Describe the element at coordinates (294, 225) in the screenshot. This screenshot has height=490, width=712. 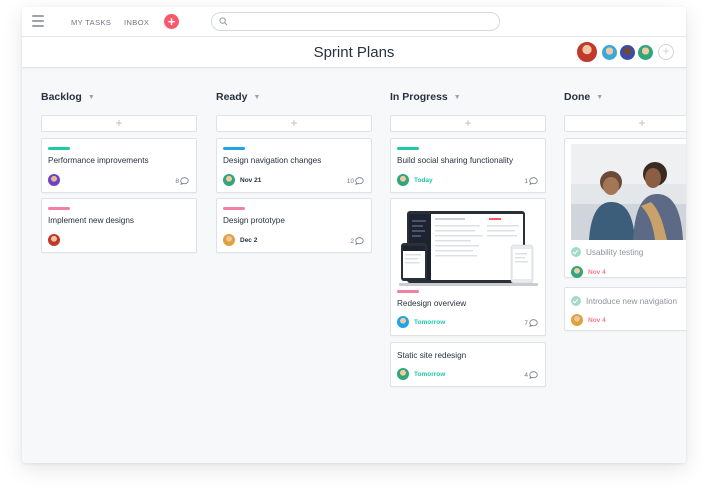
I see `task-card: Design prototype Dec 2 2` at that location.